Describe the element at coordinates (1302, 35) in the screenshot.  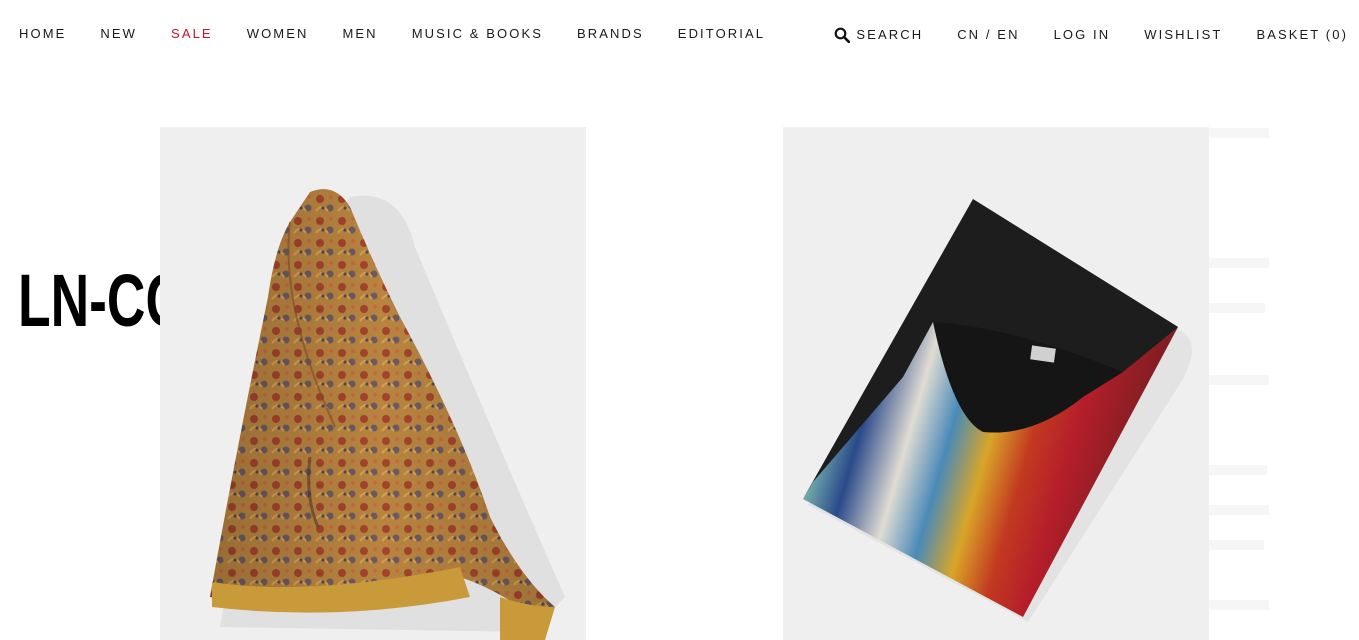
I see `basket-link: BASKET (0)` at that location.